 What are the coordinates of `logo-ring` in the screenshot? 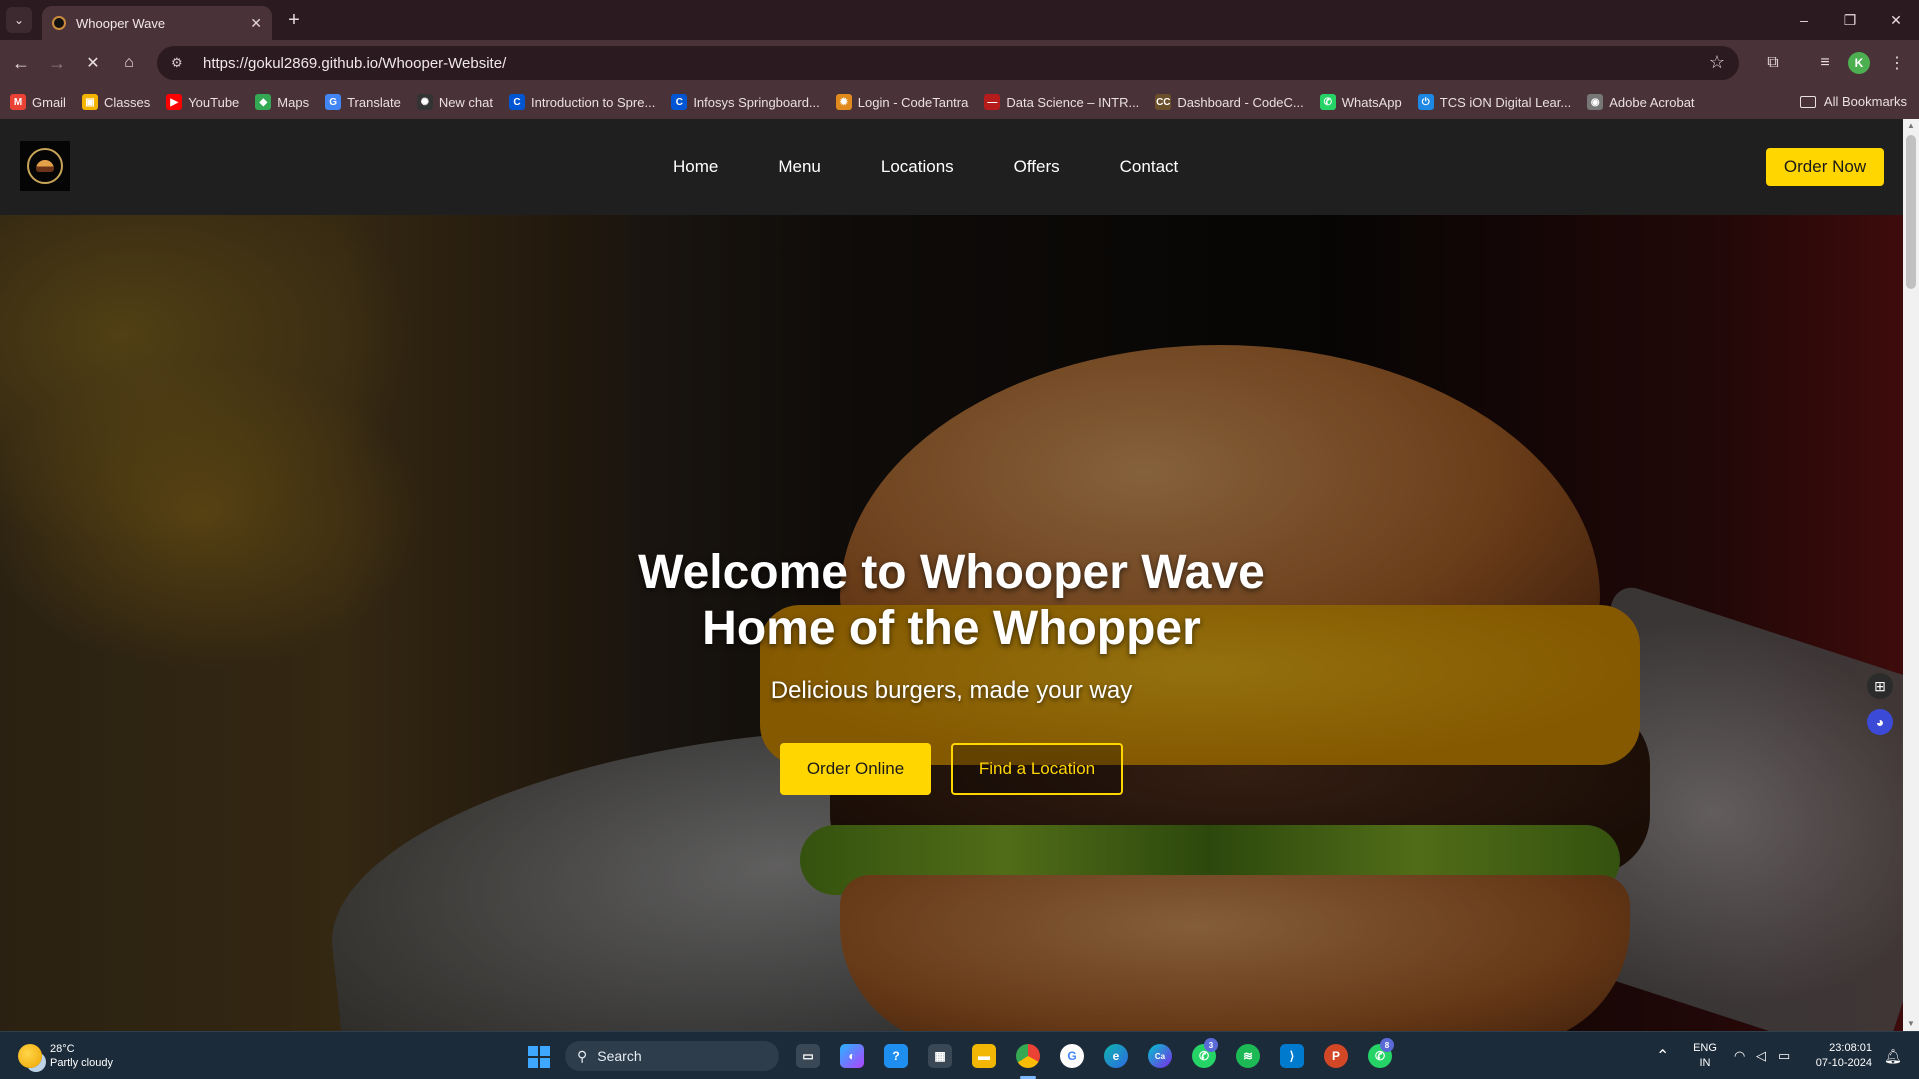 It's located at (45, 166).